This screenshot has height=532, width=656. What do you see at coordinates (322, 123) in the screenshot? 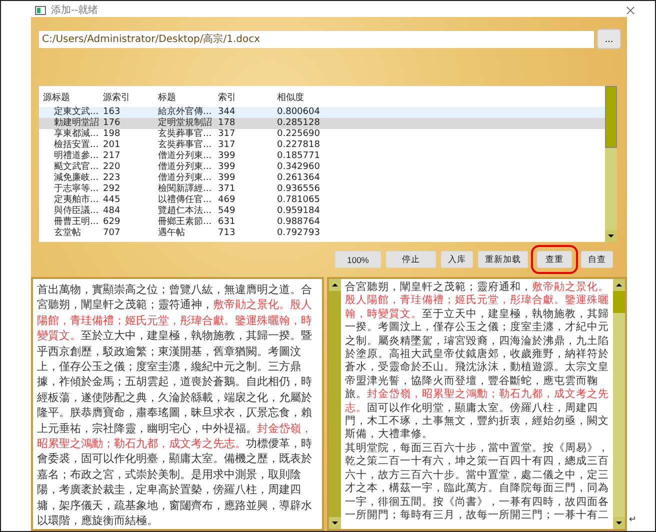
I see `table-row: 勅建明堂詔 176 定明堂規制詔 178 0.285128` at bounding box center [322, 123].